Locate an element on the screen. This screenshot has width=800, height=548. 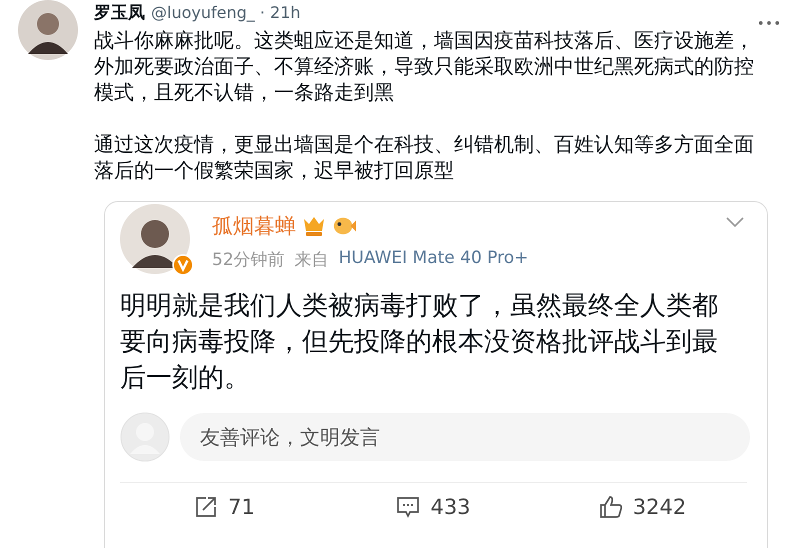
action-count: 433 is located at coordinates (450, 507).